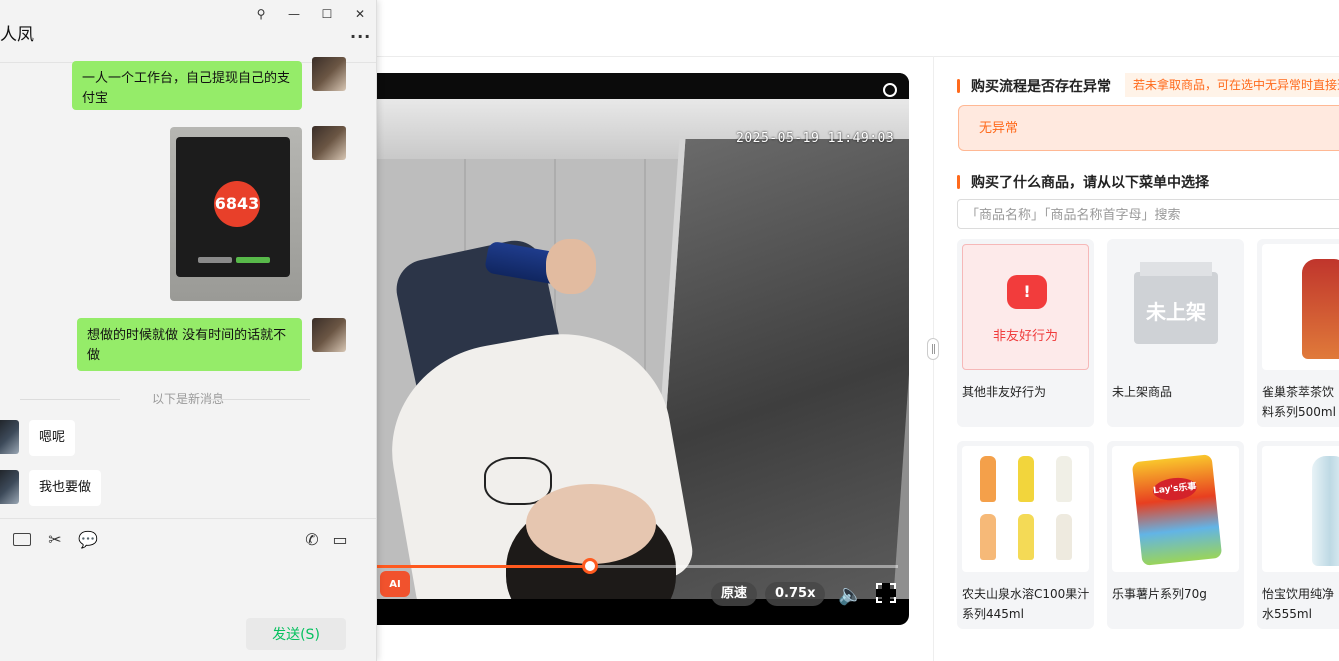 The height and width of the screenshot is (661, 1339). I want to click on scene-hand, so click(571, 266).